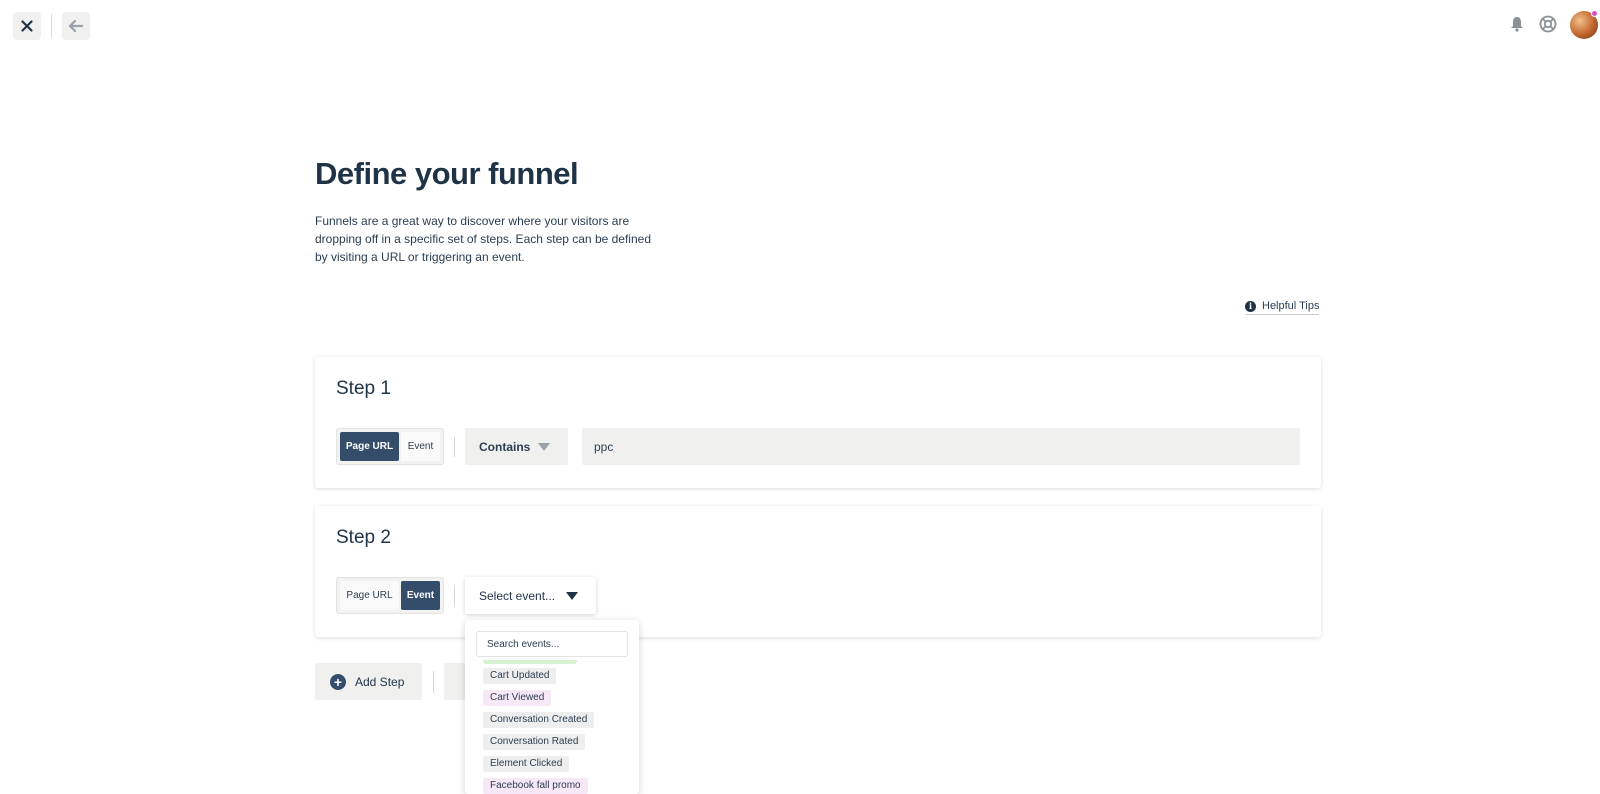  I want to click on event-option: Cart Updated, so click(520, 676).